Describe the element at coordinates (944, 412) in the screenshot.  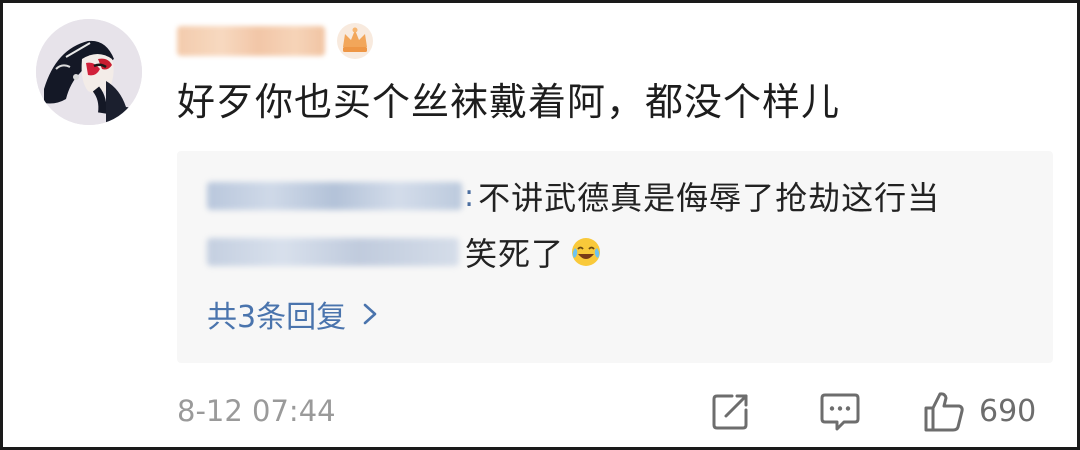
I see `thumbs-up-icon` at that location.